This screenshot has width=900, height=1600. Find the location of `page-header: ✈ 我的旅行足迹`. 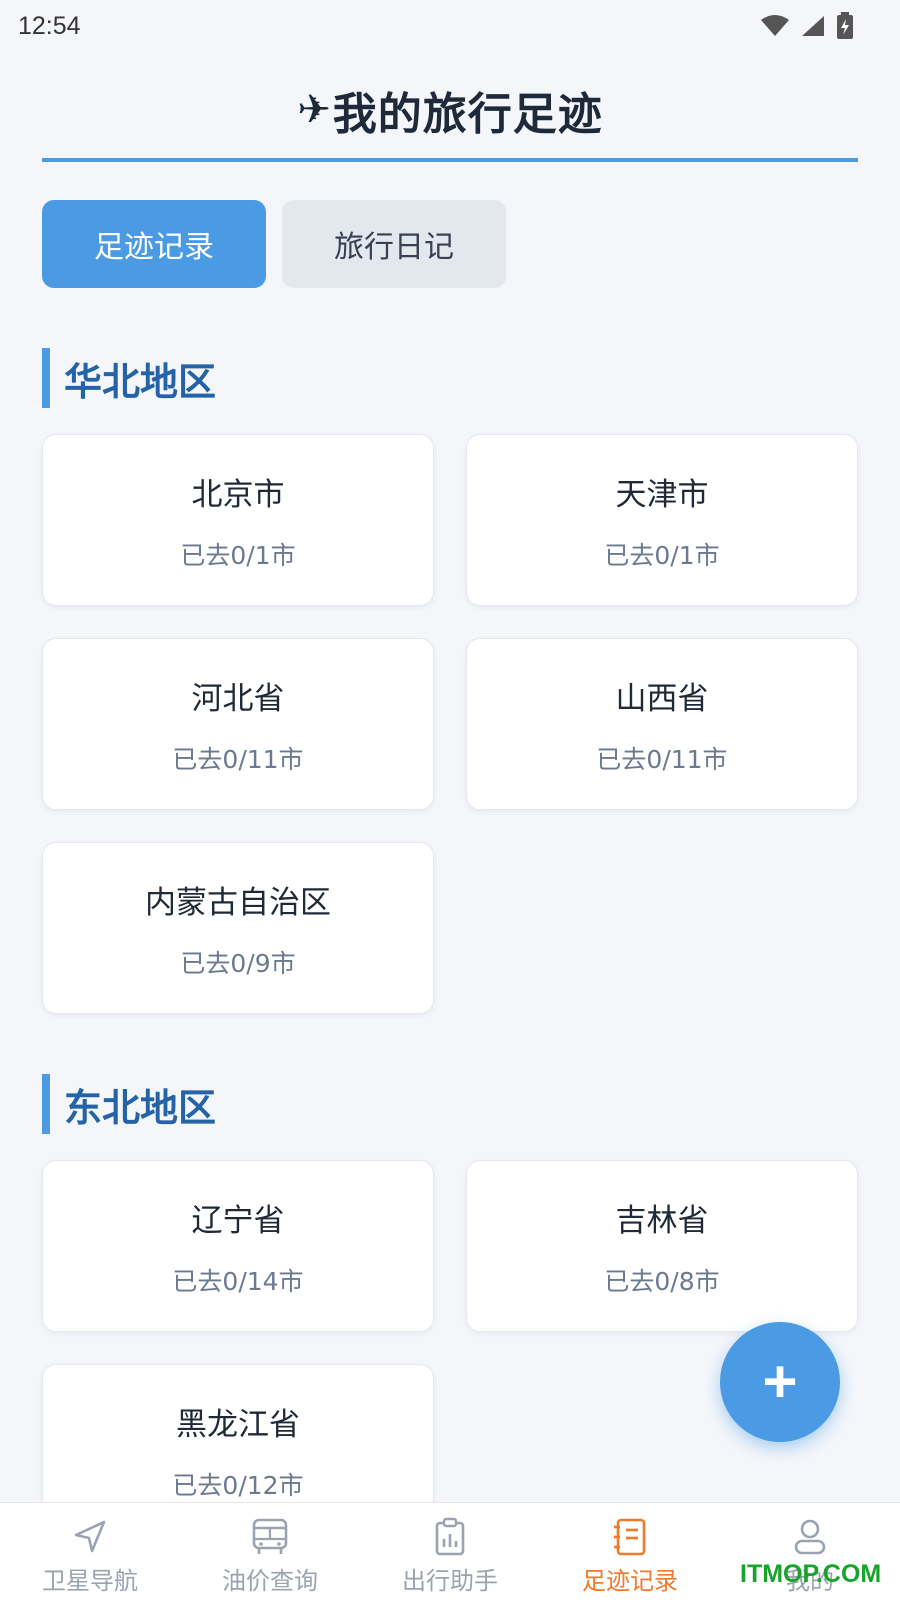

page-header: ✈ 我的旅行足迹 is located at coordinates (450, 112).